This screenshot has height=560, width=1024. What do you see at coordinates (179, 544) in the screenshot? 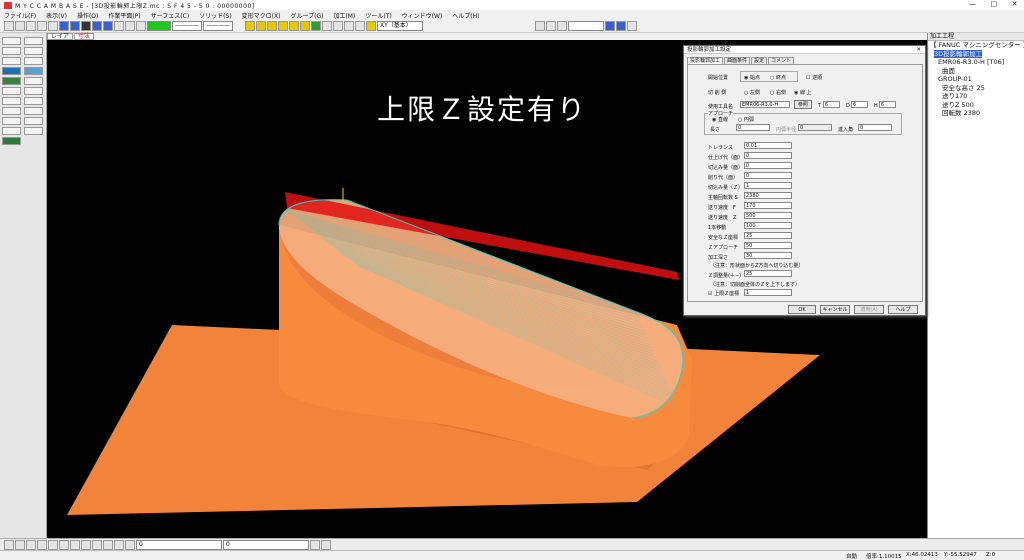
I see `layer-combo-1: 0` at bounding box center [179, 544].